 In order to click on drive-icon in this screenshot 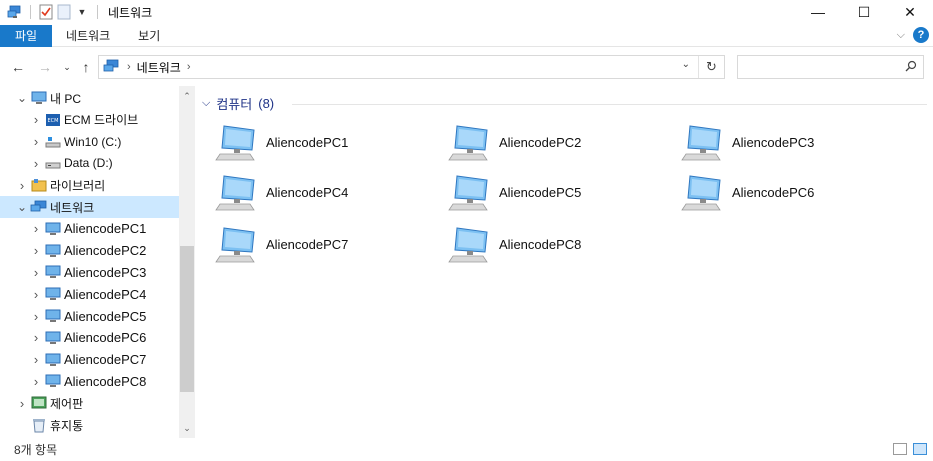, I will do `click(53, 163)`.